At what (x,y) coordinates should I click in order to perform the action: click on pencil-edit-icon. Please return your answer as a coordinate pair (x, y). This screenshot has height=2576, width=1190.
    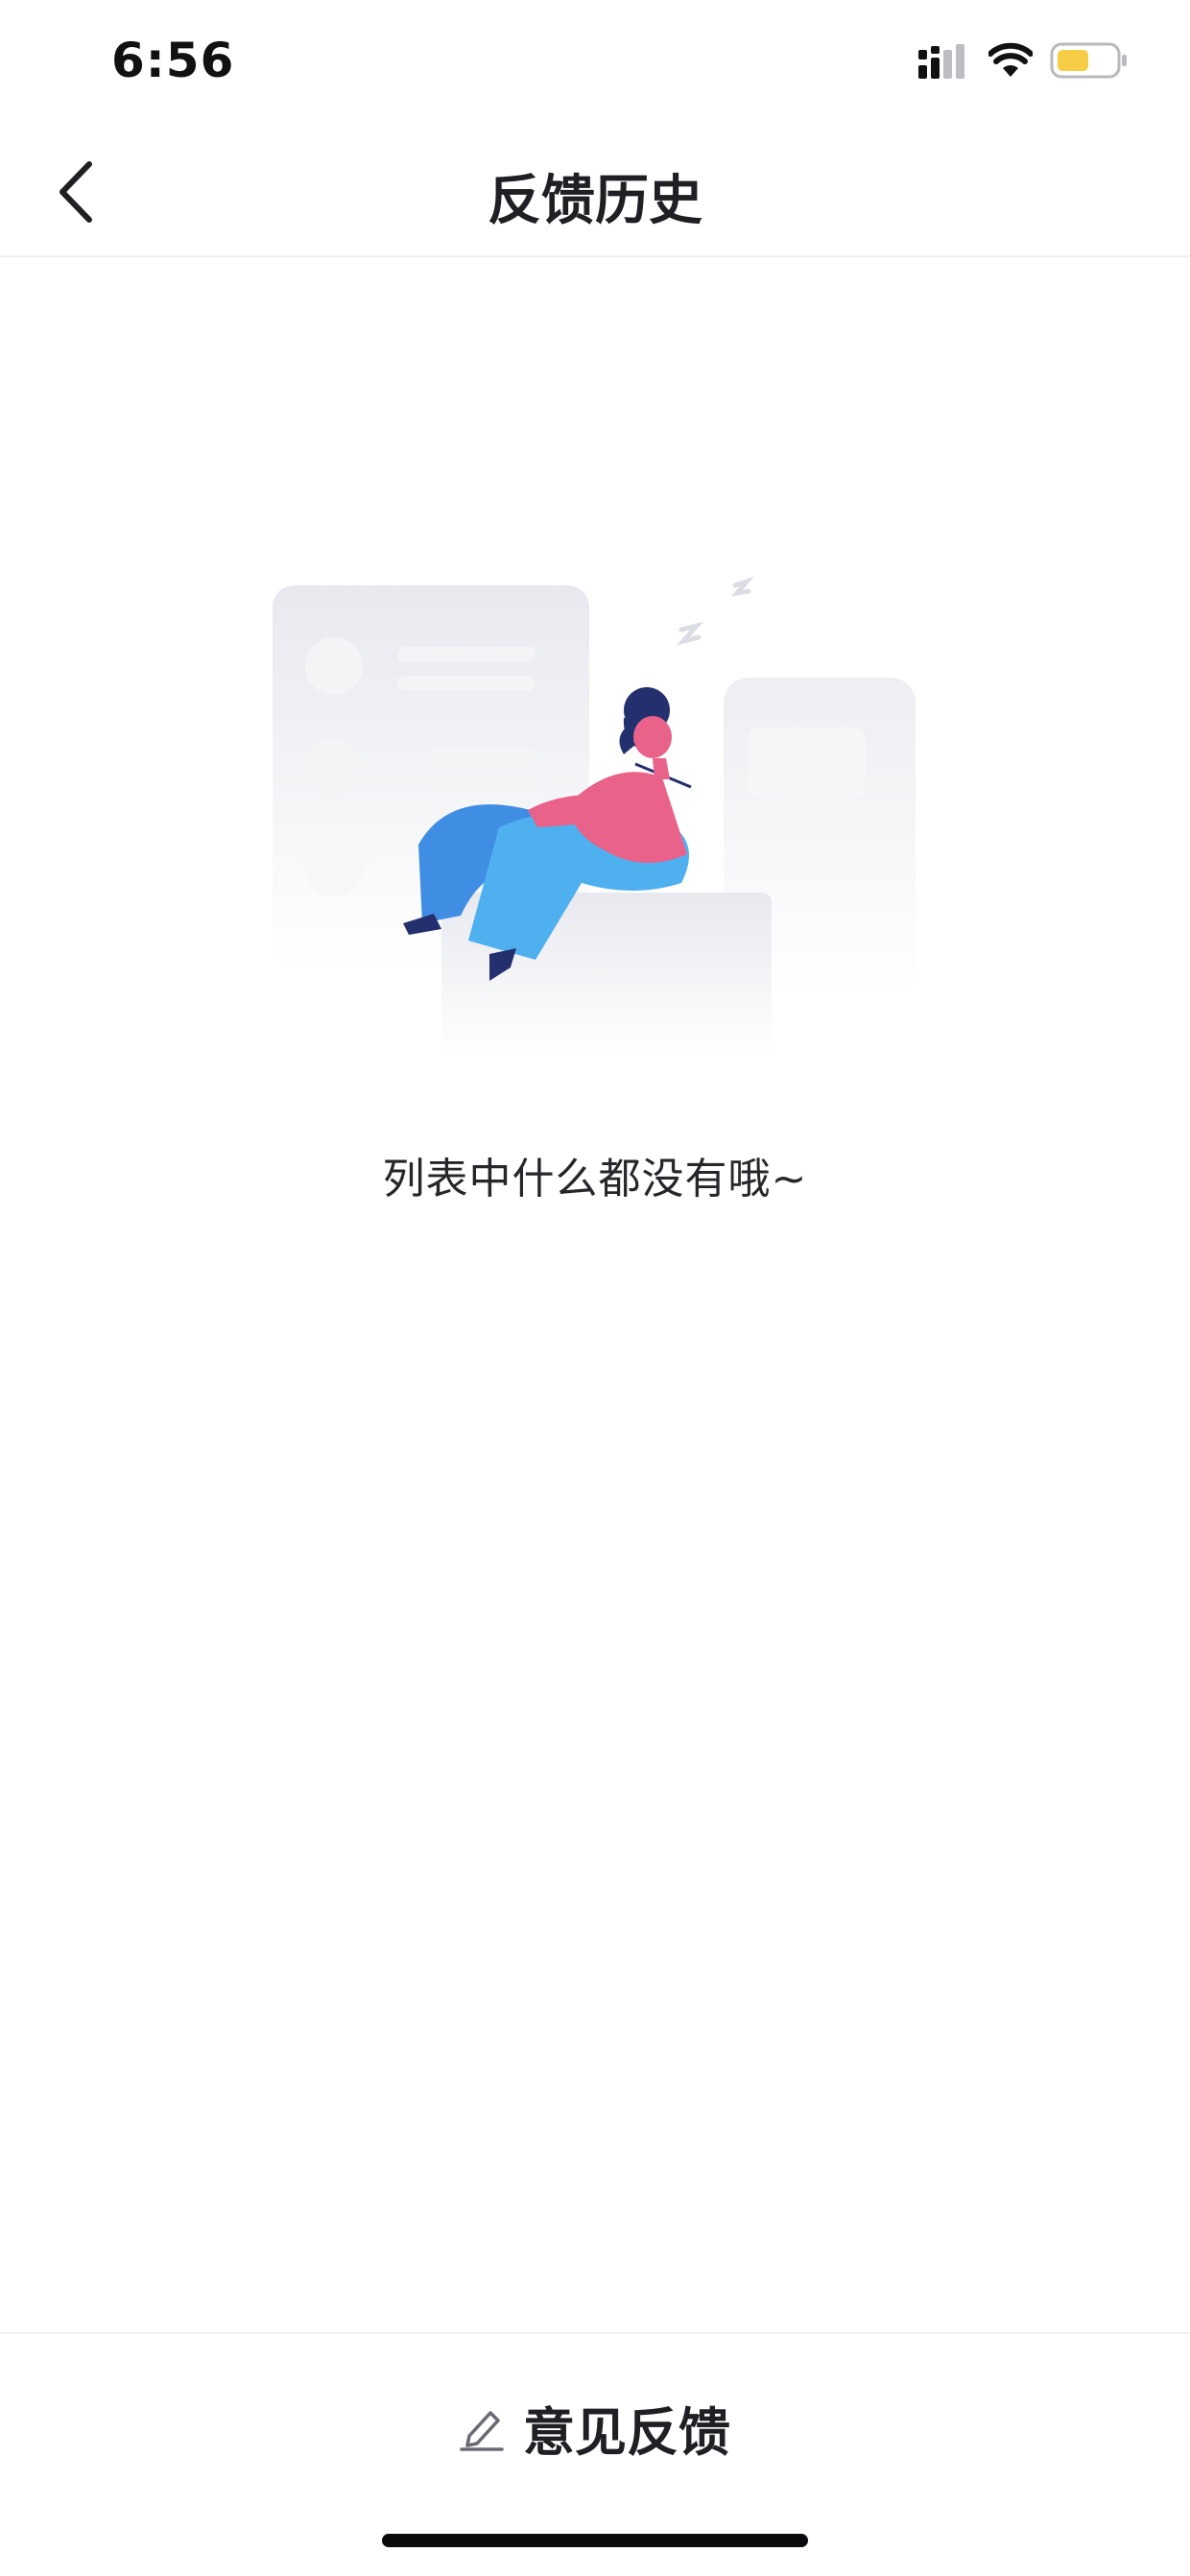
    Looking at the image, I should click on (482, 2431).